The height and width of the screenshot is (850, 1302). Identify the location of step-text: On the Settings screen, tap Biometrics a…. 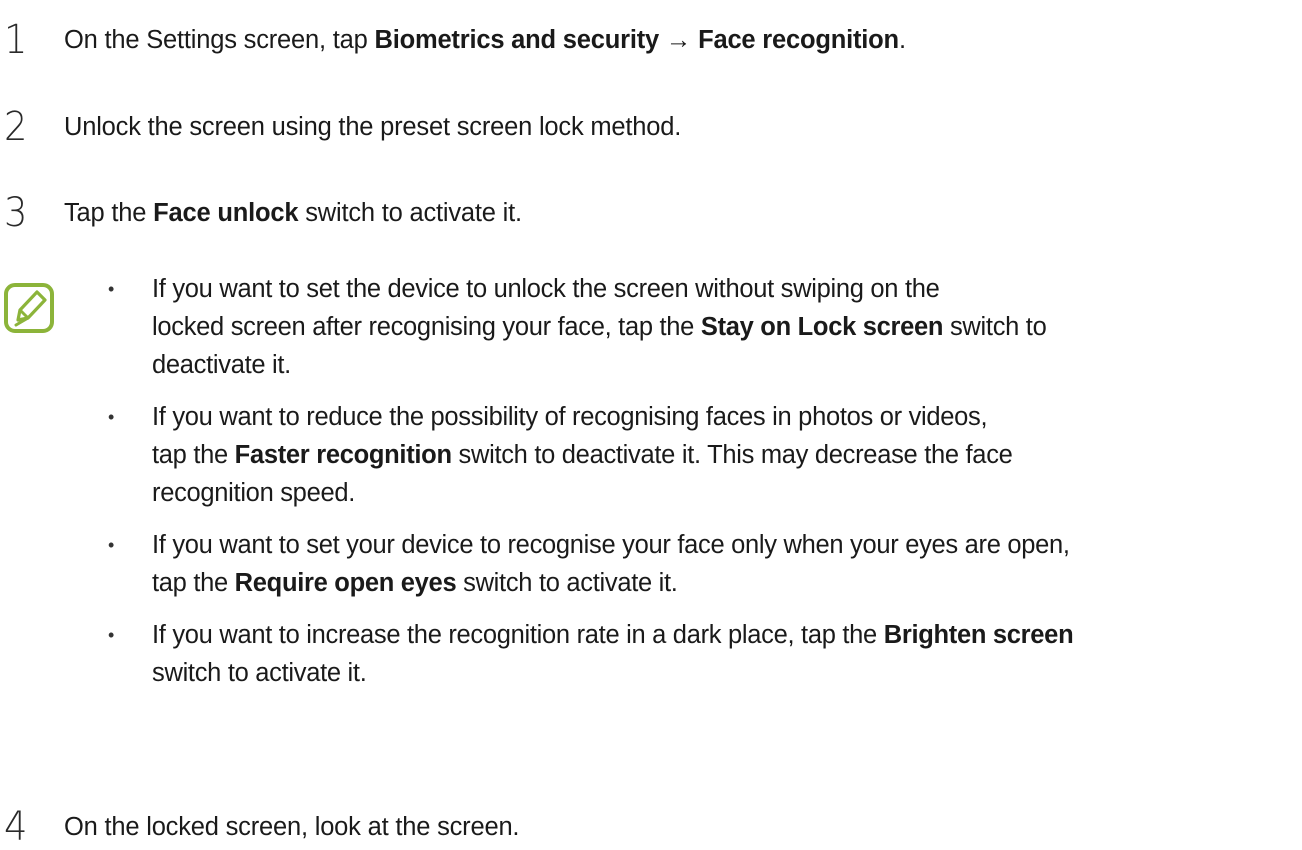
(485, 40).